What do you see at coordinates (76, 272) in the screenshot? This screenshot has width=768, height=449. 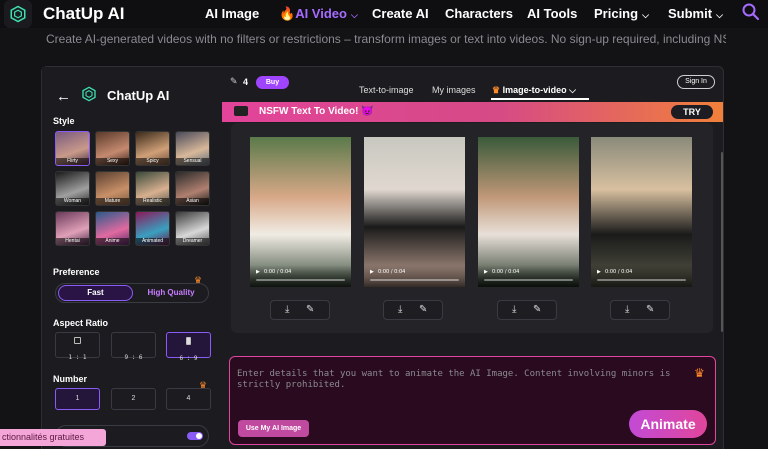 I see `preference-label: Preference` at bounding box center [76, 272].